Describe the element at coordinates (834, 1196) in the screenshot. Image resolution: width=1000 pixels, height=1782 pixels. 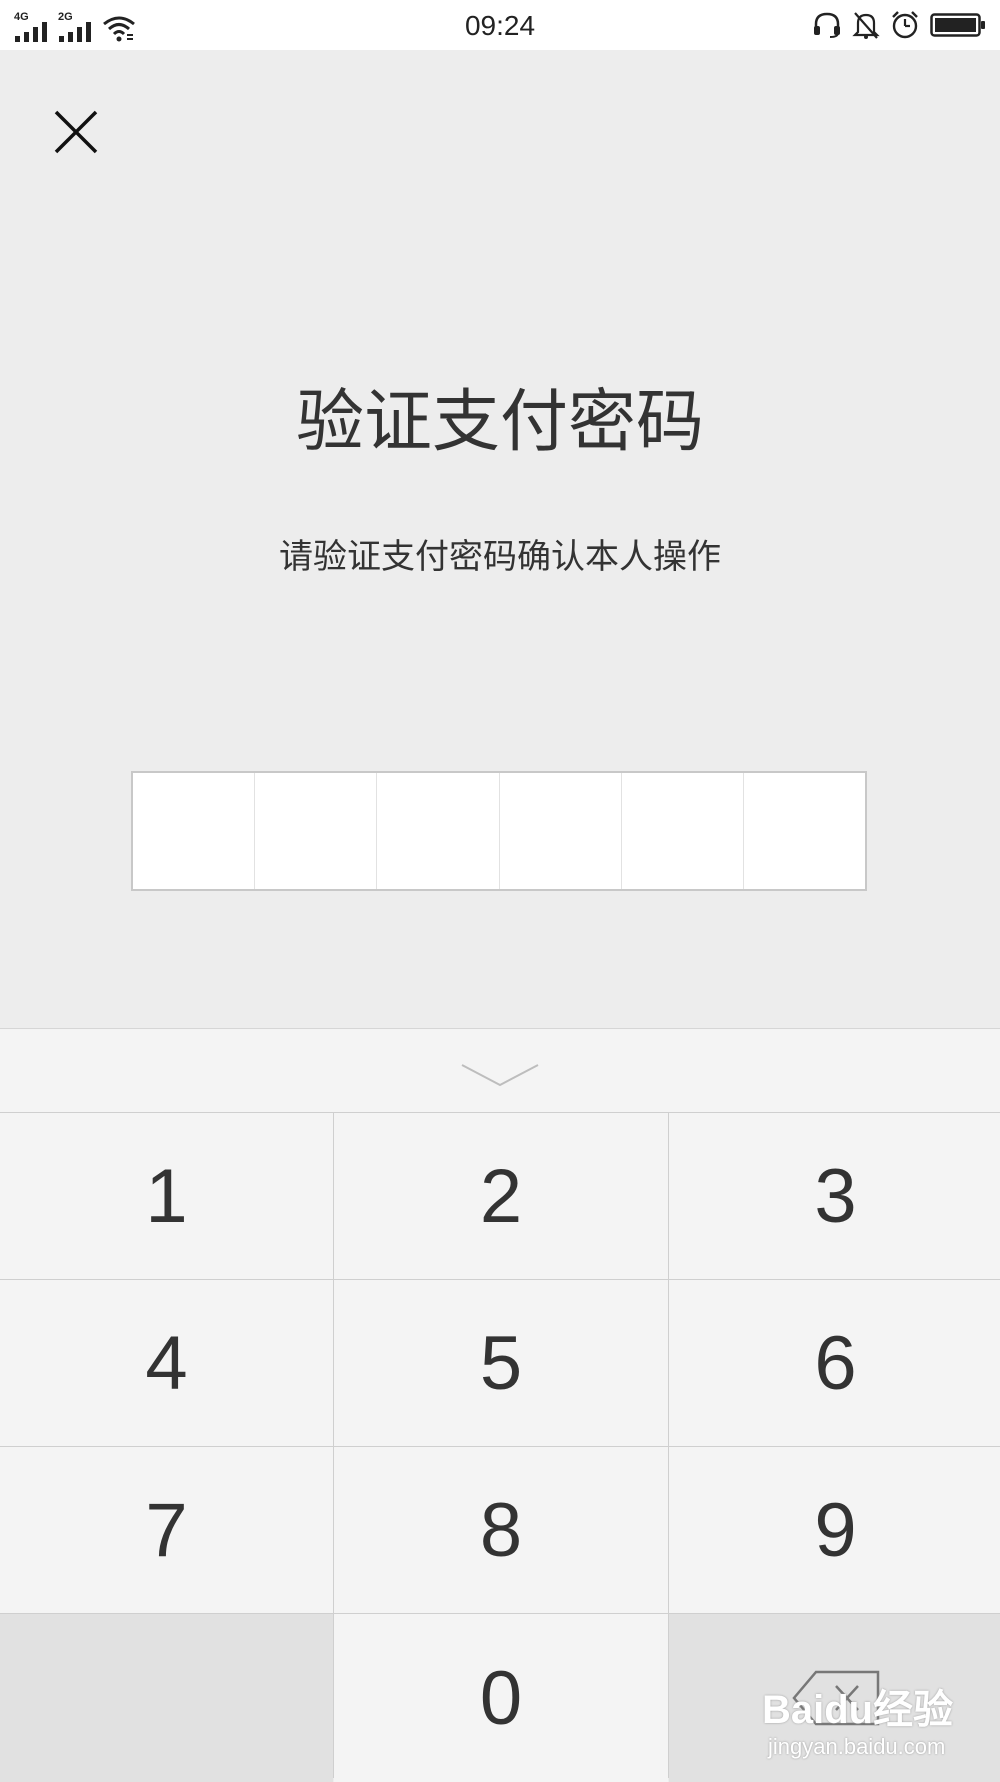
I see `key-3: 3` at that location.